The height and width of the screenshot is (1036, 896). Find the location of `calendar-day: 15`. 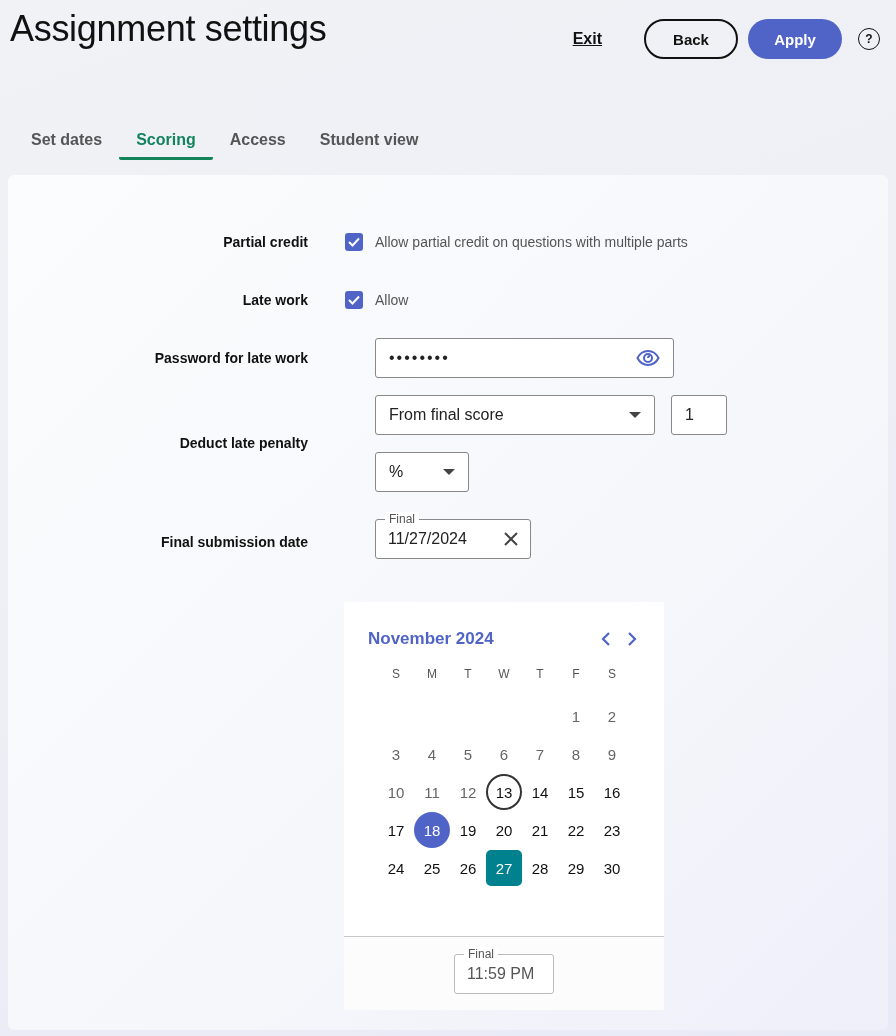

calendar-day: 15 is located at coordinates (576, 792).